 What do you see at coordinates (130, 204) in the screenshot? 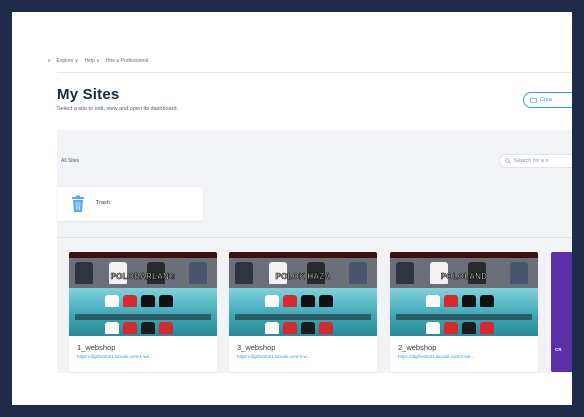
I see `trash-folder-card: Trash` at bounding box center [130, 204].